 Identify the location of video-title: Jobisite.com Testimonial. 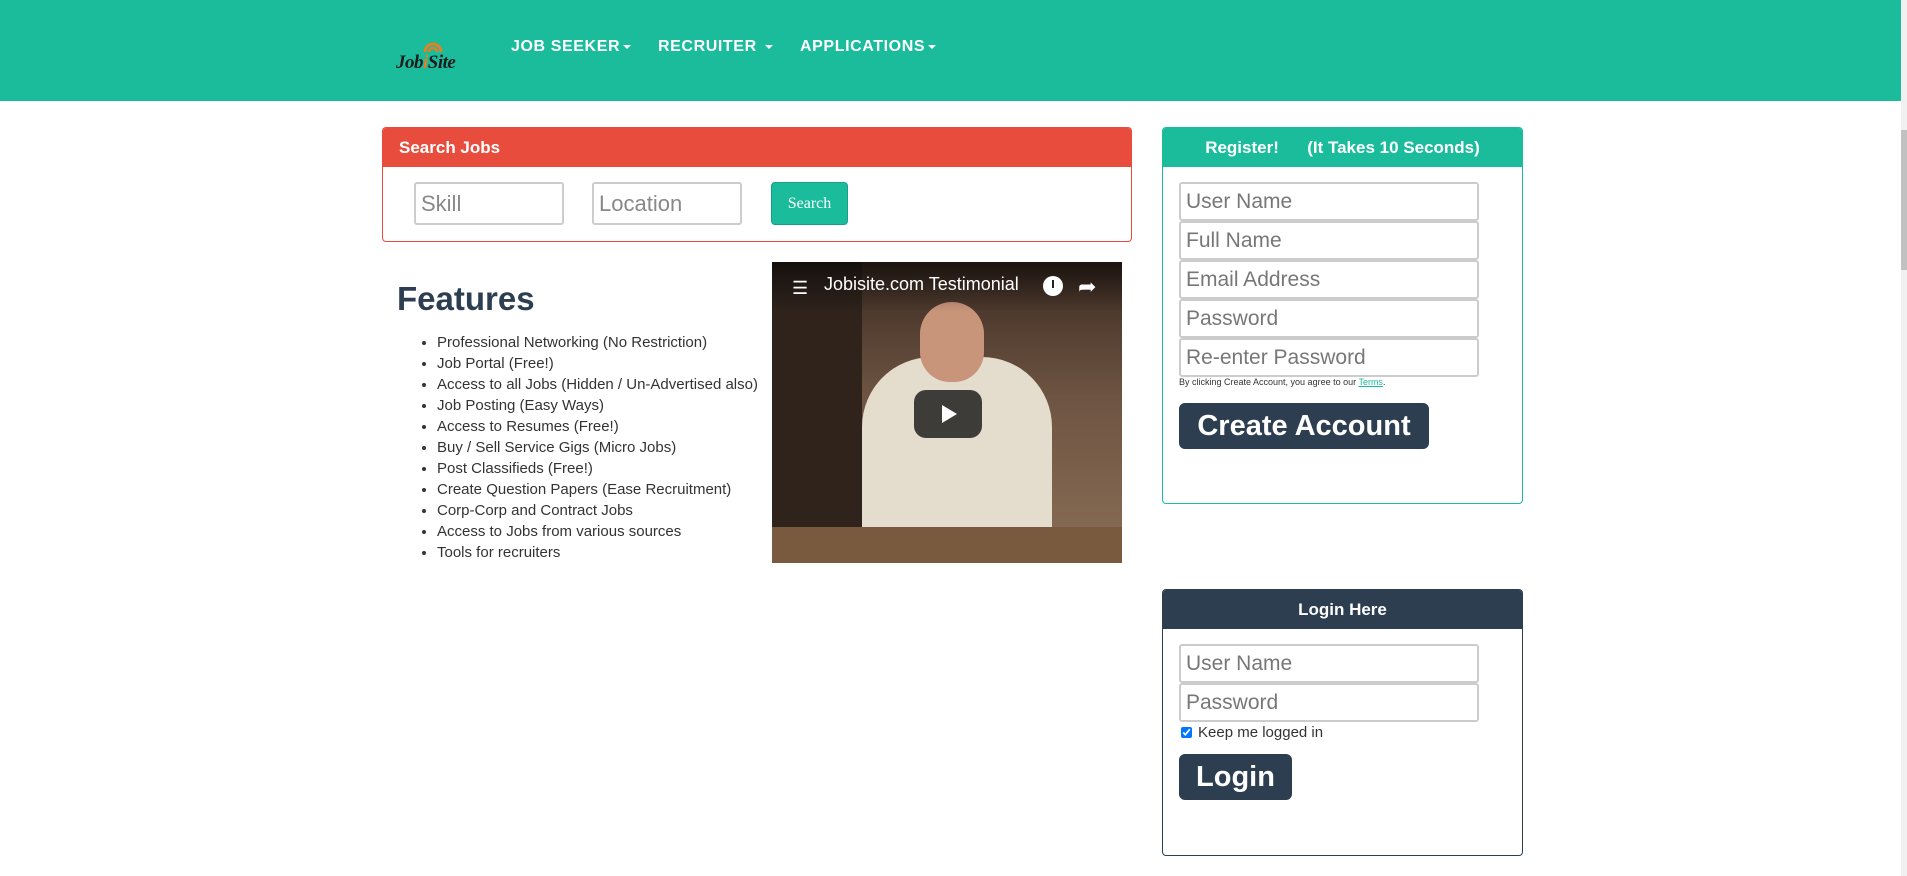
(921, 284).